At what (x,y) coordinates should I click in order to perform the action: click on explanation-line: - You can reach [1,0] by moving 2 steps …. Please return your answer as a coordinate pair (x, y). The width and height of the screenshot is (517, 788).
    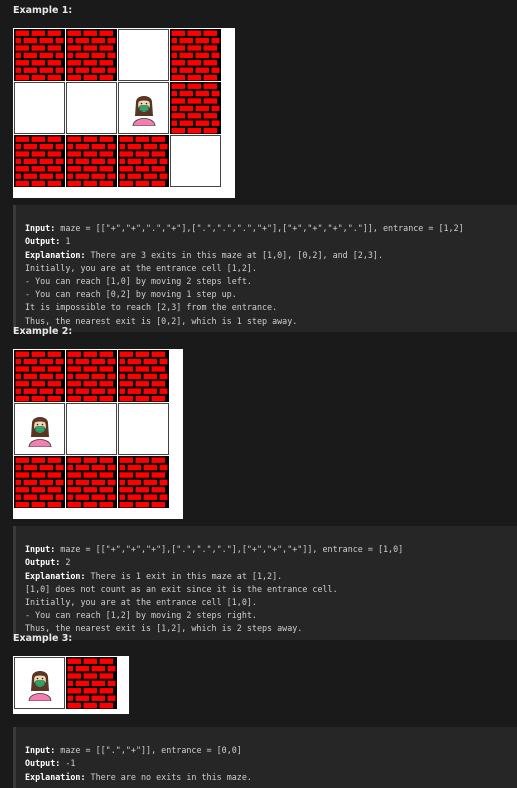
    Looking at the image, I should click on (138, 281).